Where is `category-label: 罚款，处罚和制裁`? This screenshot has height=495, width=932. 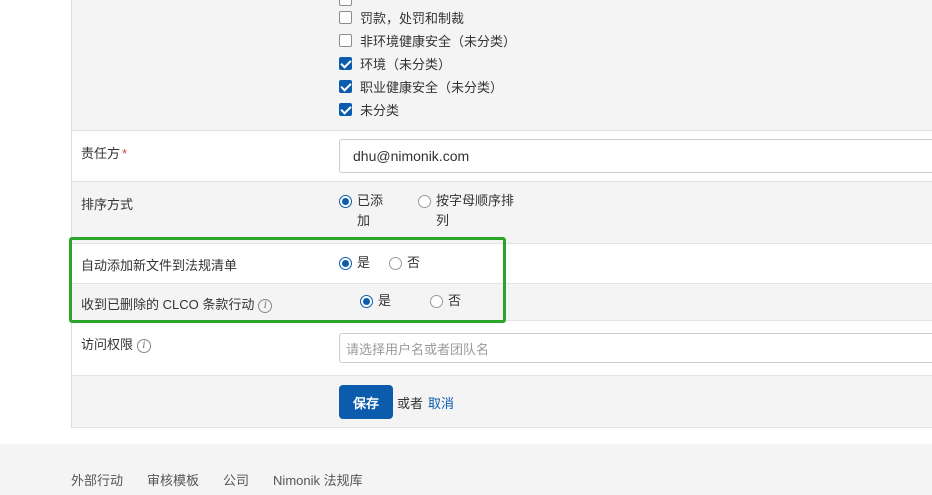
category-label: 罚款，处罚和制裁 is located at coordinates (412, 18).